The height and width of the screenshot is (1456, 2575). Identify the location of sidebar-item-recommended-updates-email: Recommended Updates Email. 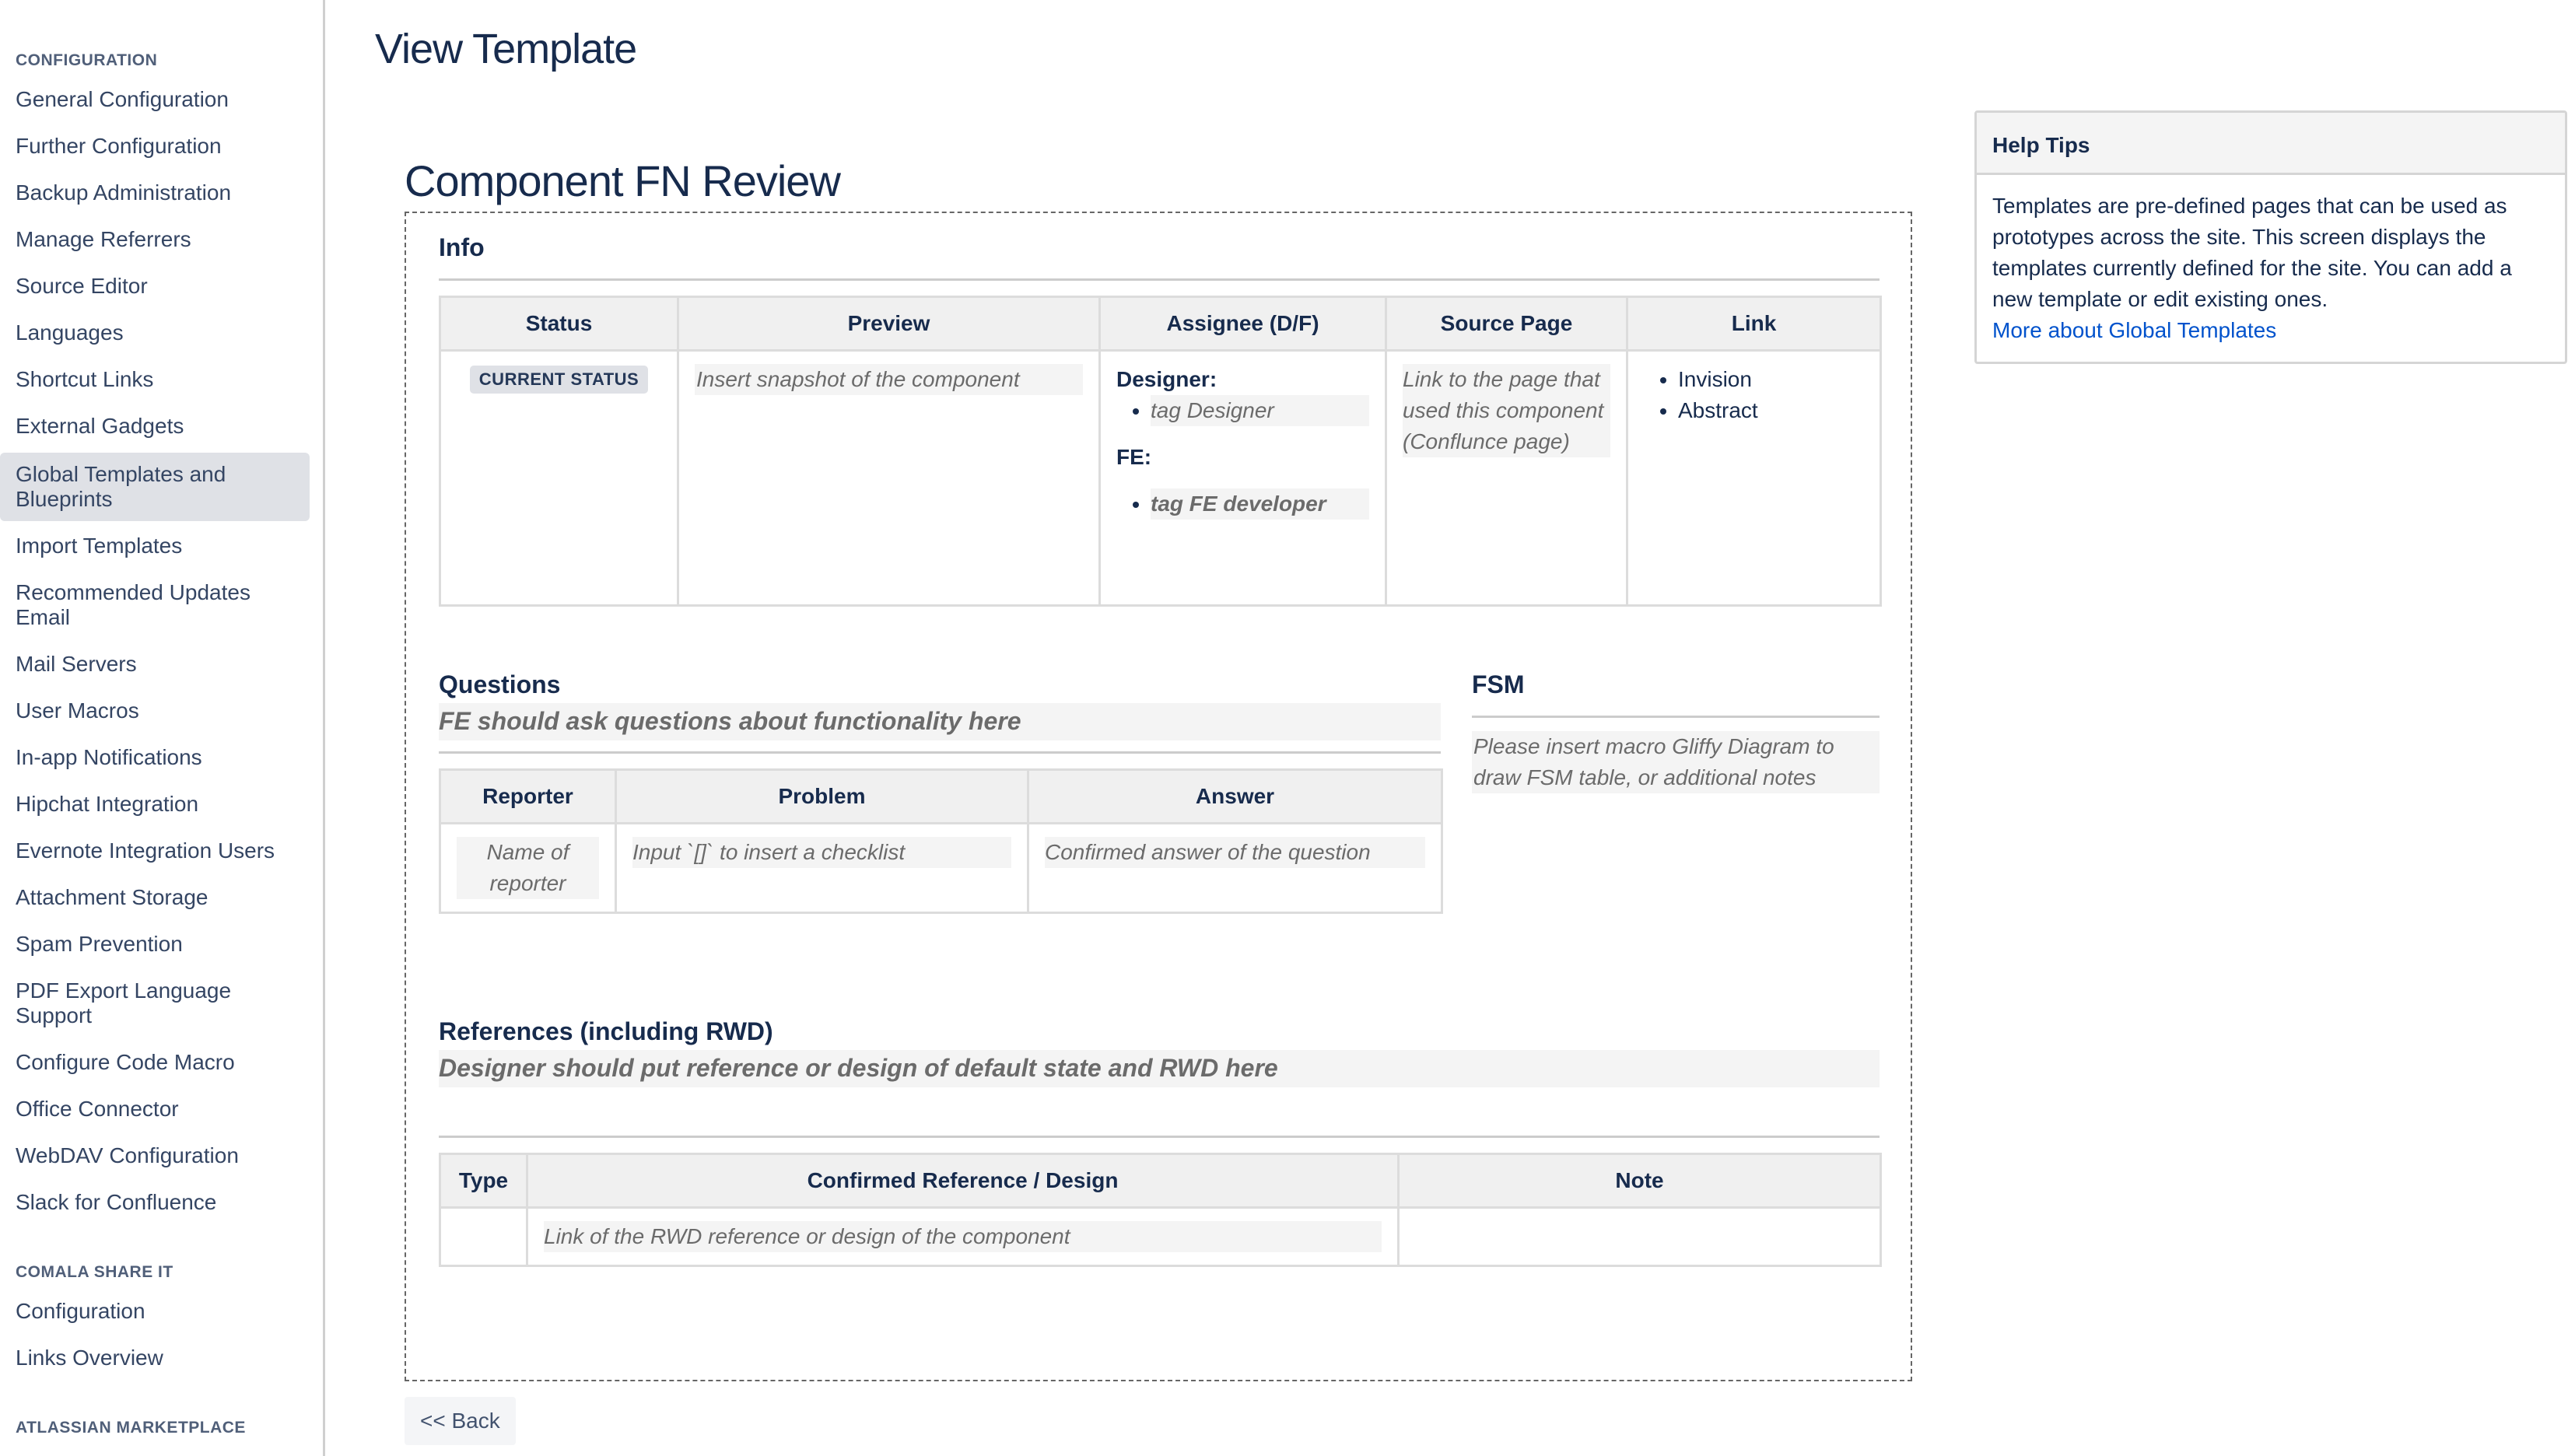
(155, 605).